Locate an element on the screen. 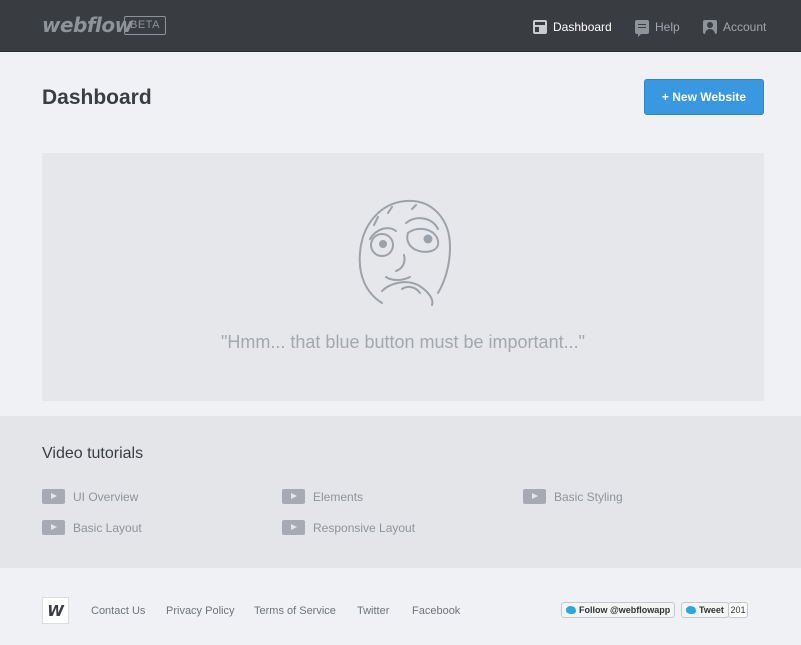 This screenshot has height=645, width=801. tutorial-label: Basic Layout is located at coordinates (107, 527).